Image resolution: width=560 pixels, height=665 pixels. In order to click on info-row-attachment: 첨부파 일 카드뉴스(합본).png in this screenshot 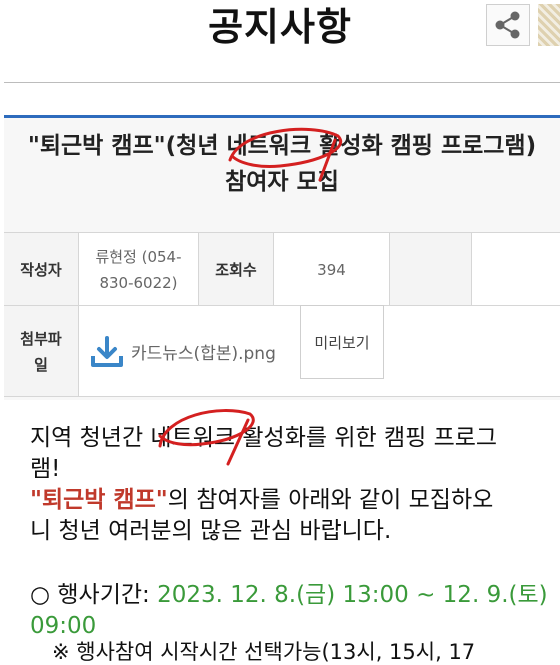, I will do `click(282, 351)`.